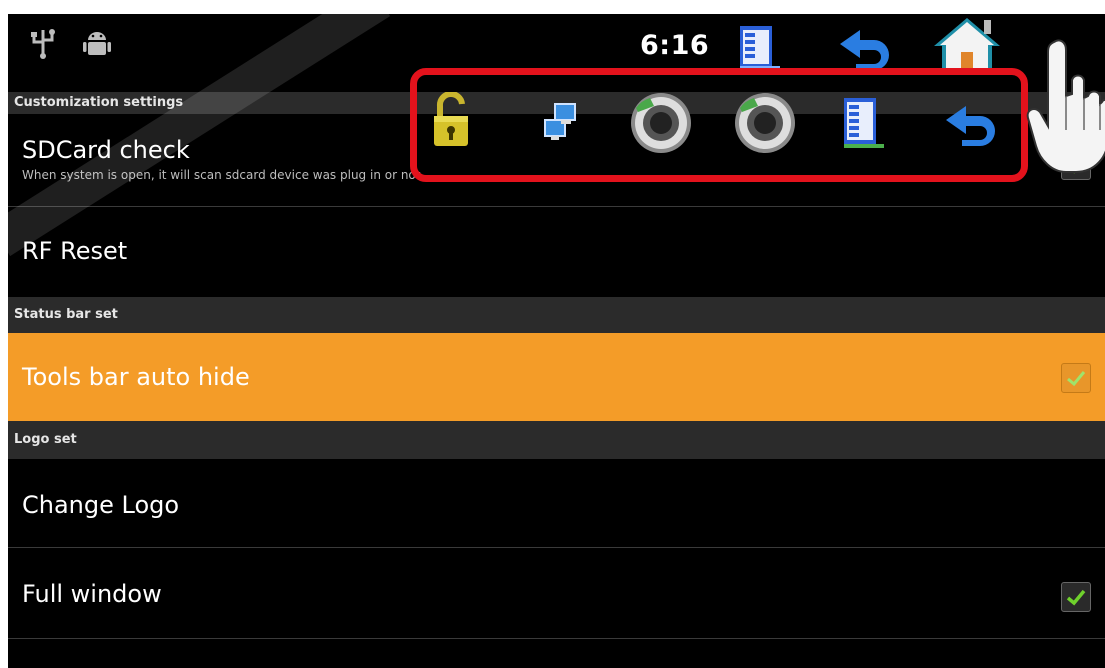  I want to click on setting-title: Change Logo, so click(101, 505).